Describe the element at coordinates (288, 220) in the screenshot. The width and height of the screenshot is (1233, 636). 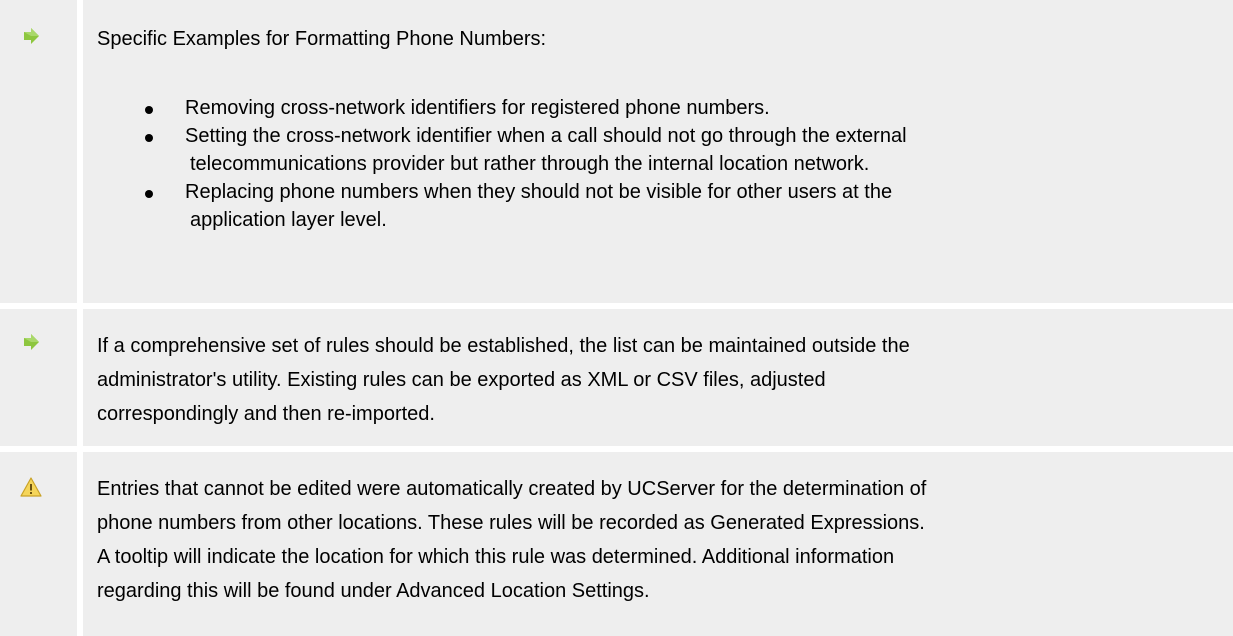
I see `list-item-text-continued: application layer level.` at that location.